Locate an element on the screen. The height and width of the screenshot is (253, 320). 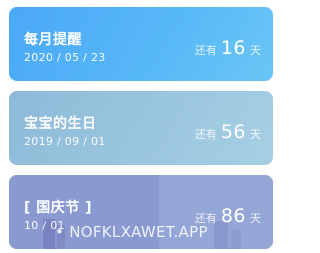
card-title: [ 国庆节 ] is located at coordinates (58, 208).